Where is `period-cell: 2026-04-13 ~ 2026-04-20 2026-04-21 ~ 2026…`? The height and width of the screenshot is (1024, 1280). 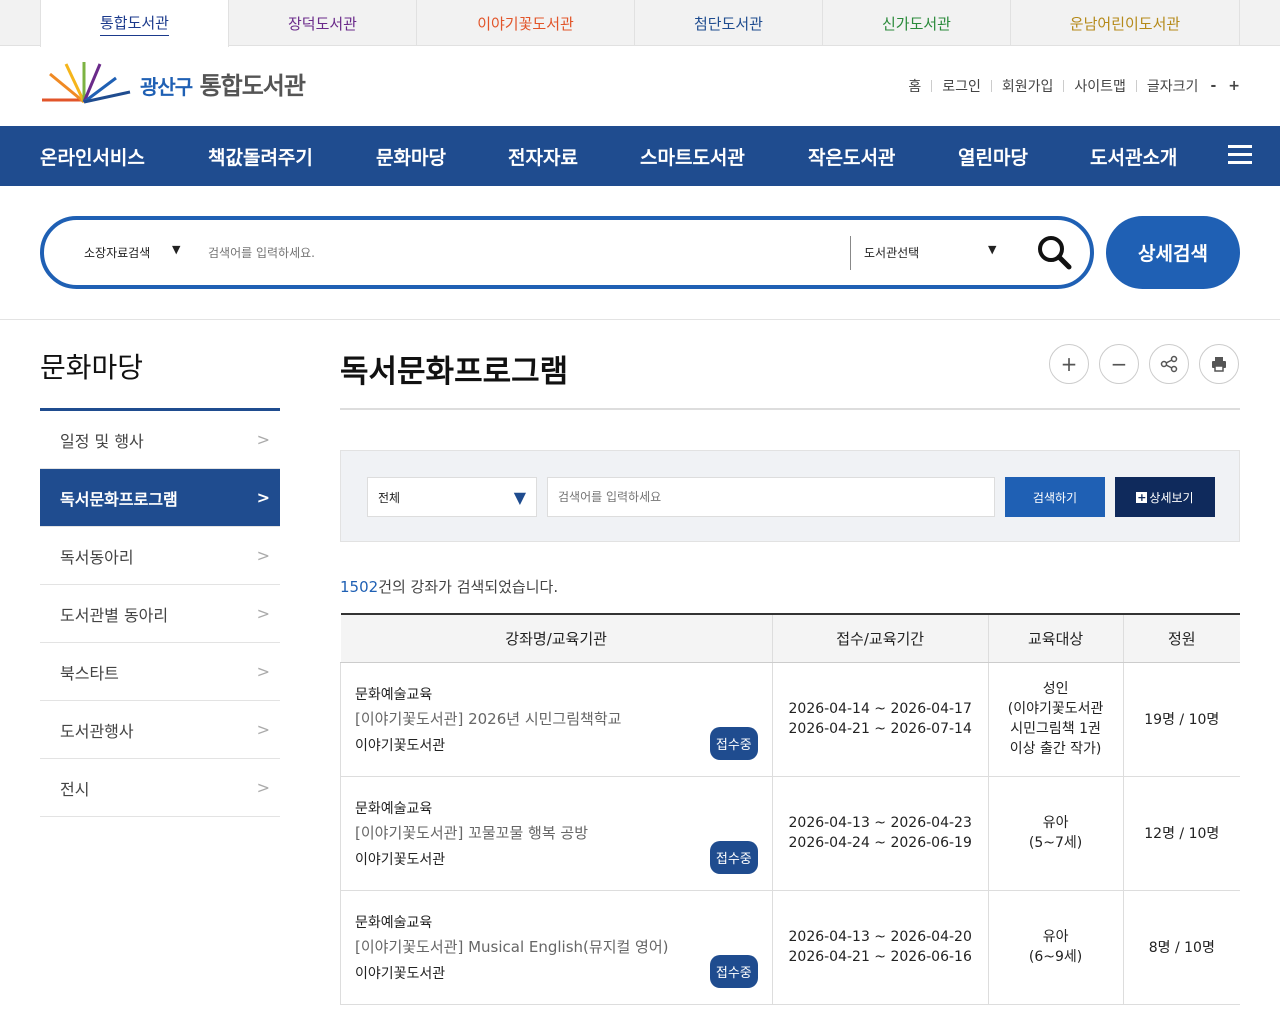 period-cell: 2026-04-13 ~ 2026-04-20 2026-04-21 ~ 2026… is located at coordinates (880, 947).